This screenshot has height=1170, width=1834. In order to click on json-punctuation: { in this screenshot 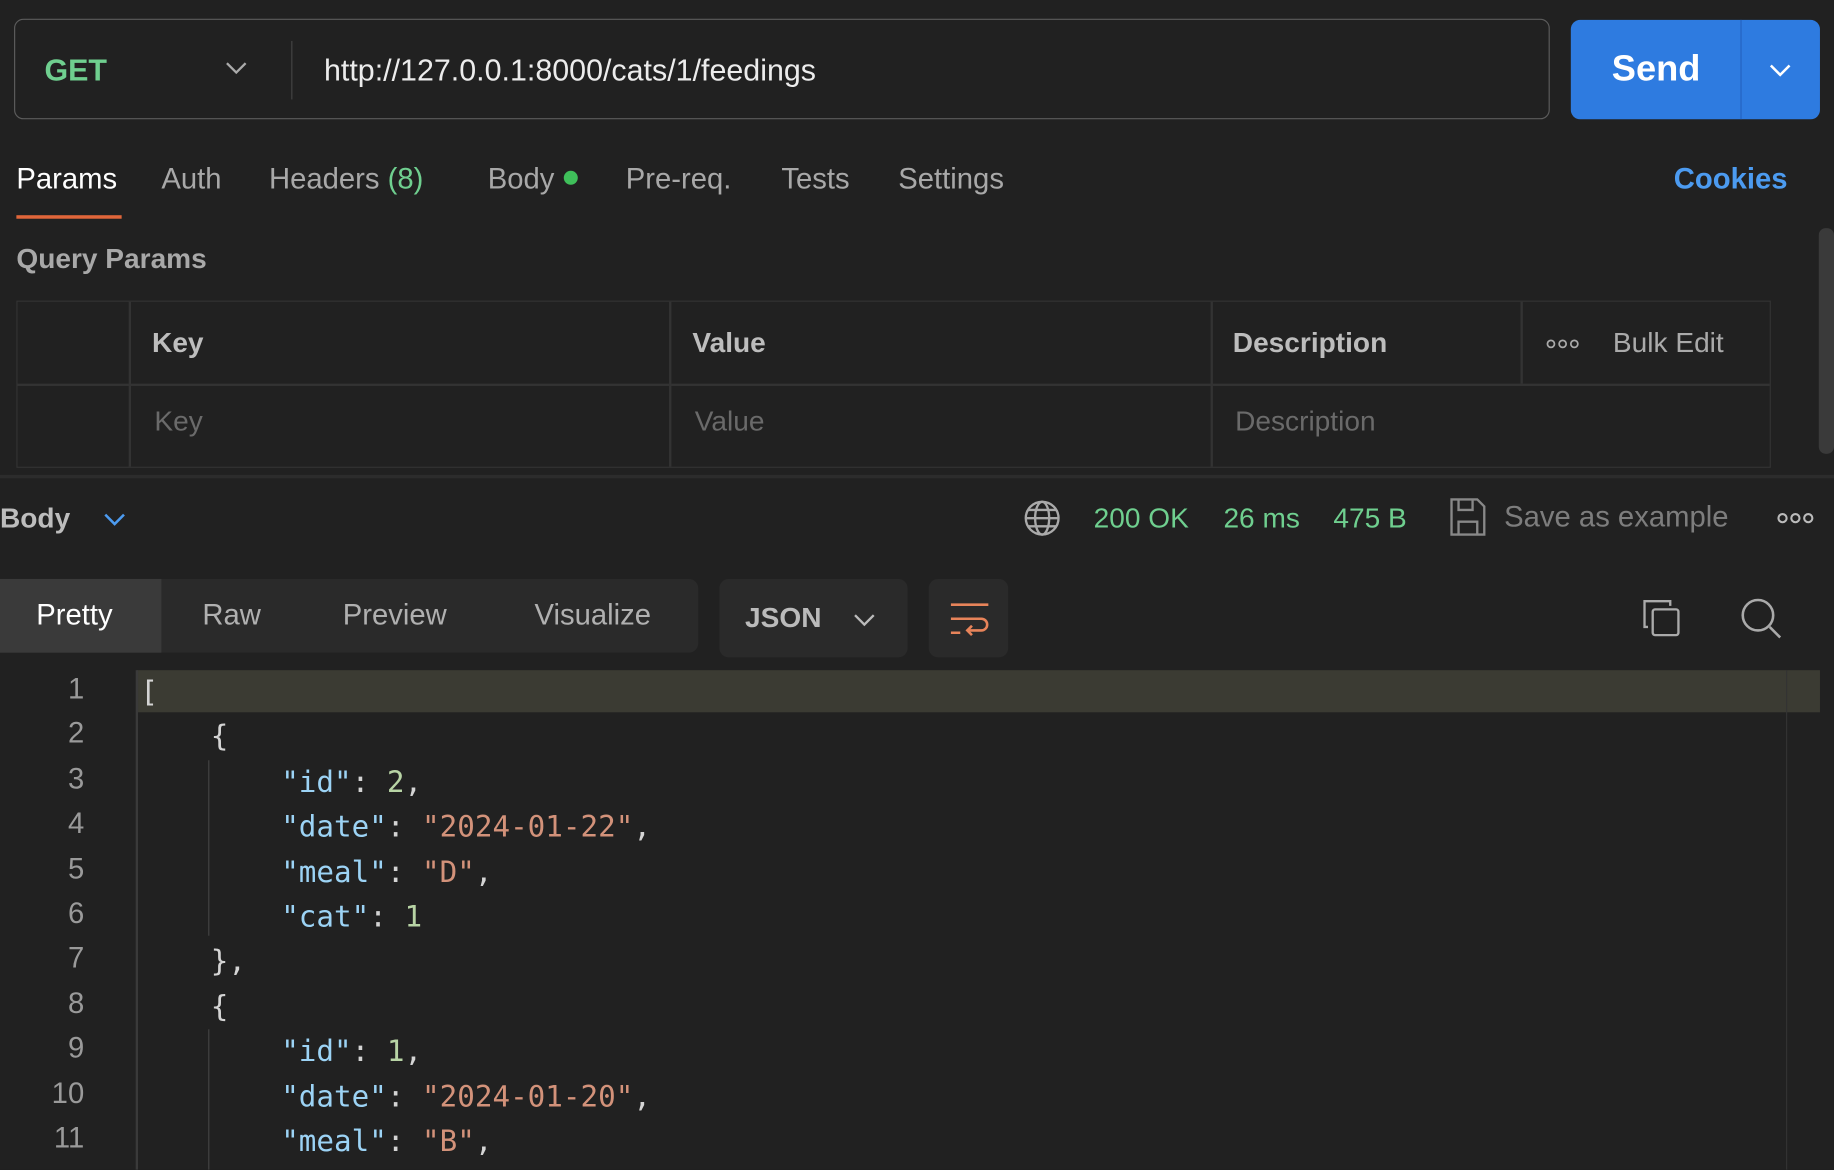, I will do `click(184, 1006)`.